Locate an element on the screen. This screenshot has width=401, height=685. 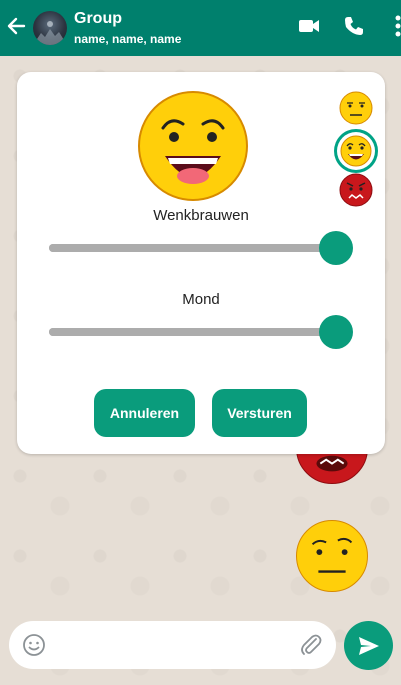
send-icon is located at coordinates (369, 646).